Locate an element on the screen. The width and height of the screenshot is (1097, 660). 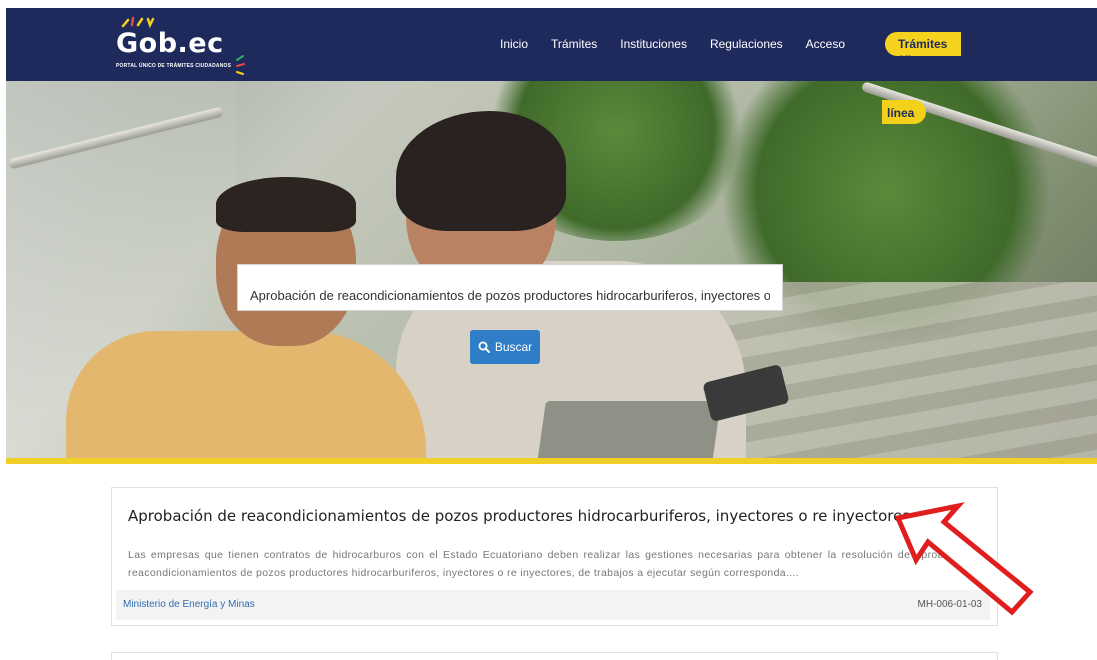
nav-regulaciones: Regulaciones is located at coordinates (746, 44).